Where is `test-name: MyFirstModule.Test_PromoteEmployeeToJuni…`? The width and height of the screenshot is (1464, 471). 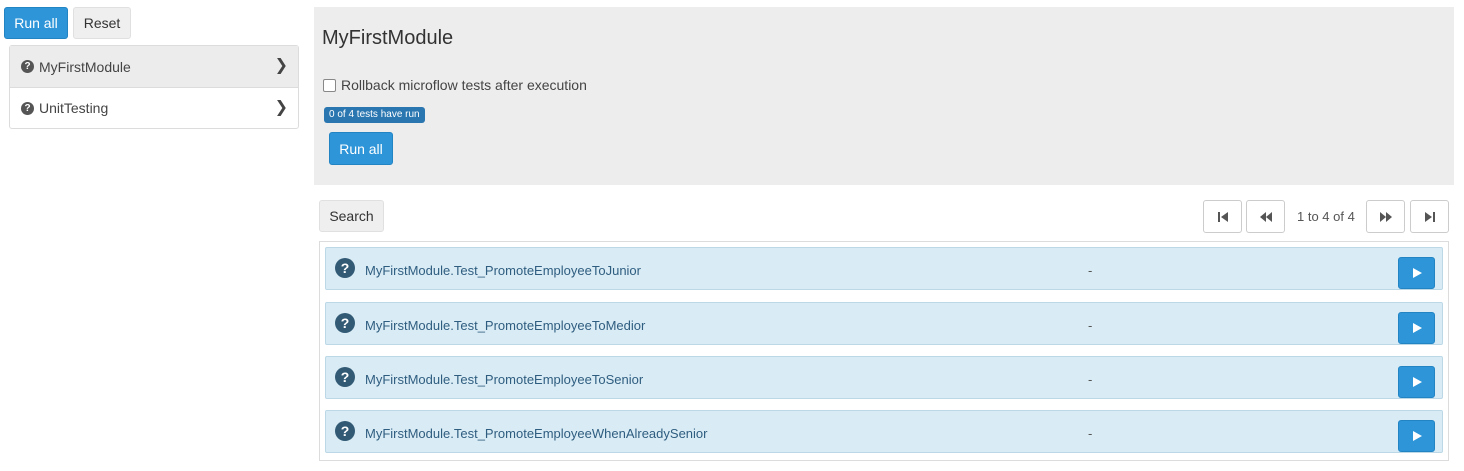 test-name: MyFirstModule.Test_PromoteEmployeeToJuni… is located at coordinates (503, 270).